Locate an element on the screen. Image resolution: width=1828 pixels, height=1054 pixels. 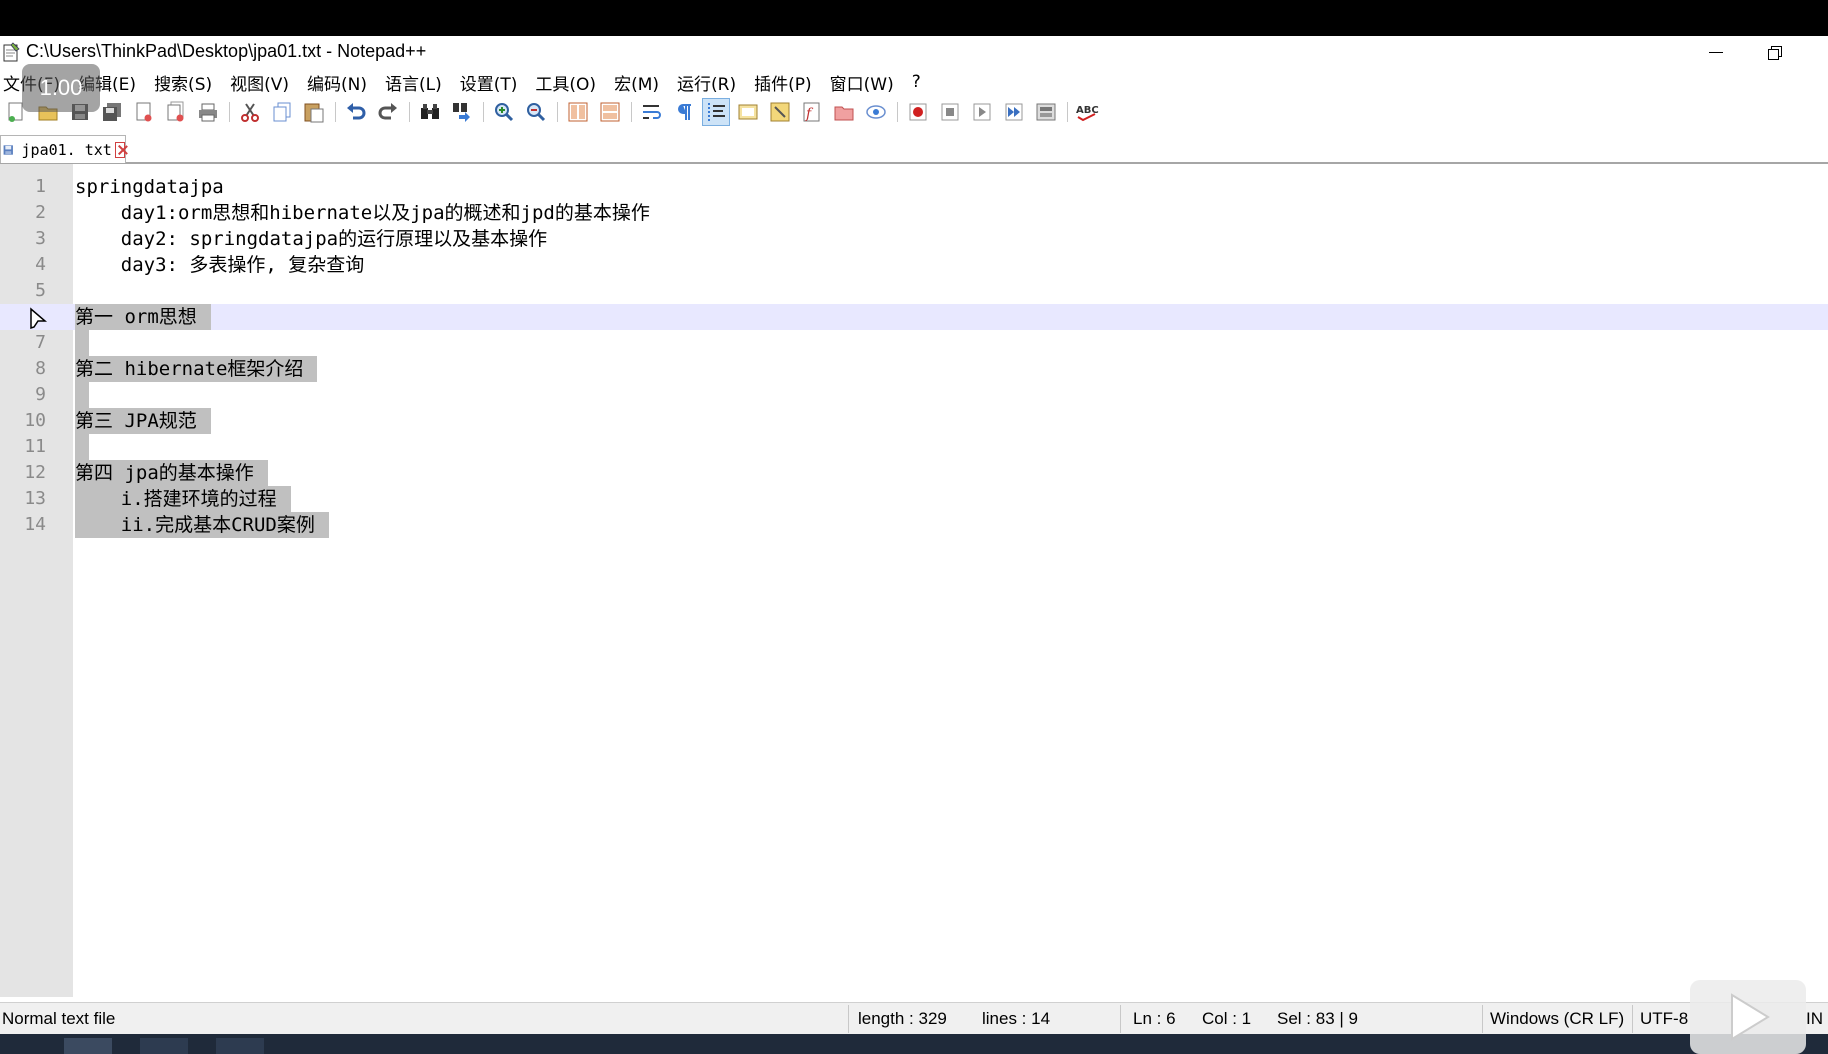
line-text: ii.完成基本CRUD案例 is located at coordinates (202, 525).